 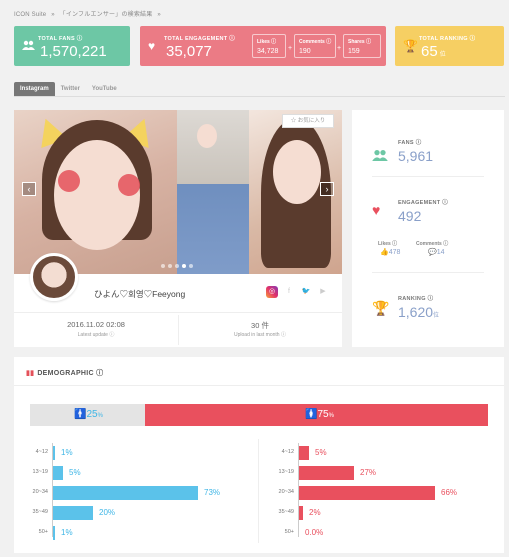 I want to click on profile-name: ひよん♡회영♡Feeyong, so click(x=140, y=294).